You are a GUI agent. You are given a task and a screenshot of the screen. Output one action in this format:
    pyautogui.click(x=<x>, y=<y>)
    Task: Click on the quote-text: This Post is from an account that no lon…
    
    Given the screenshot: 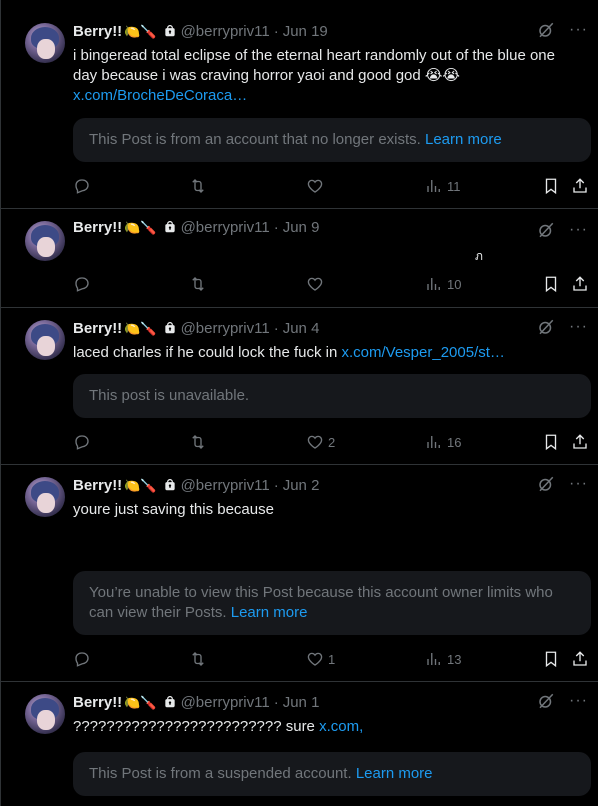 What is the action you would take?
    pyautogui.click(x=255, y=139)
    